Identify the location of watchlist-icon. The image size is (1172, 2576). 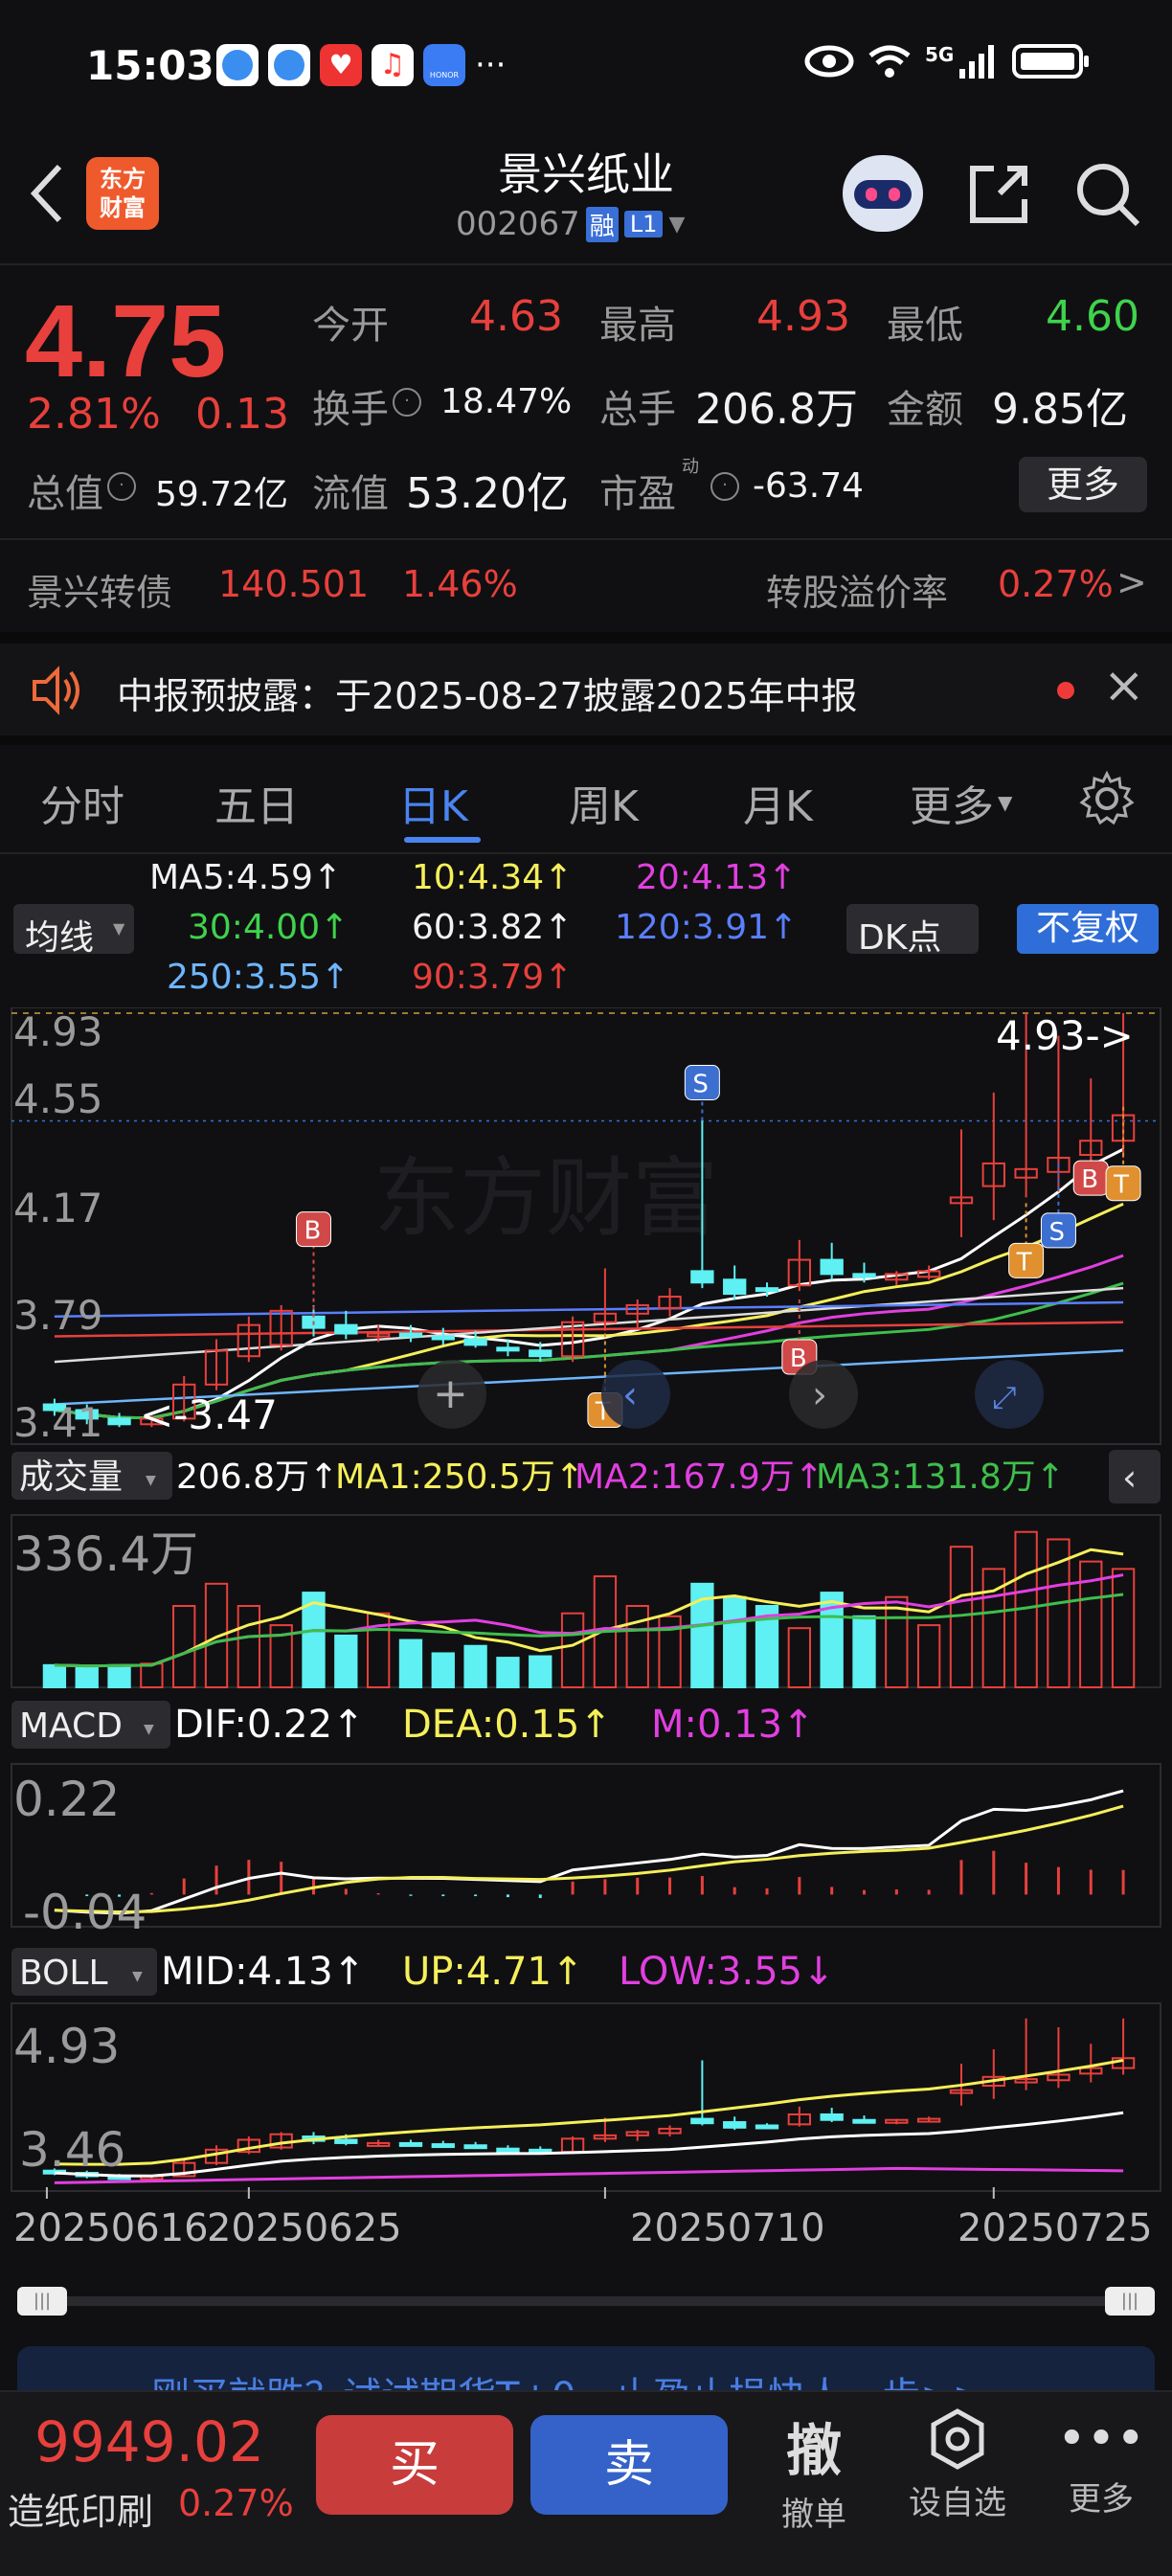
(958, 2439).